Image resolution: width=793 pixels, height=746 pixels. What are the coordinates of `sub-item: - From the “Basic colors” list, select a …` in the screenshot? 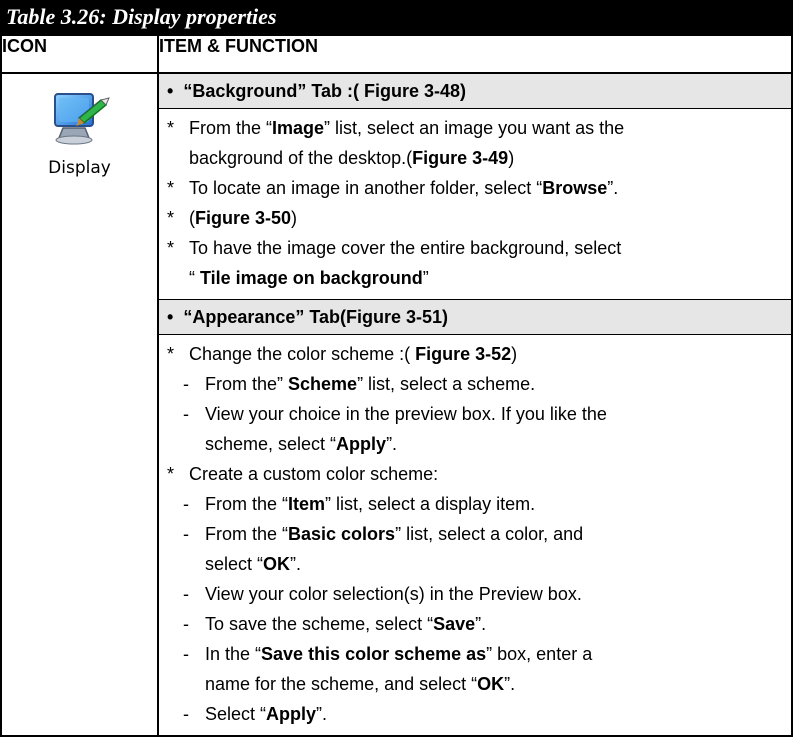 It's located at (383, 534).